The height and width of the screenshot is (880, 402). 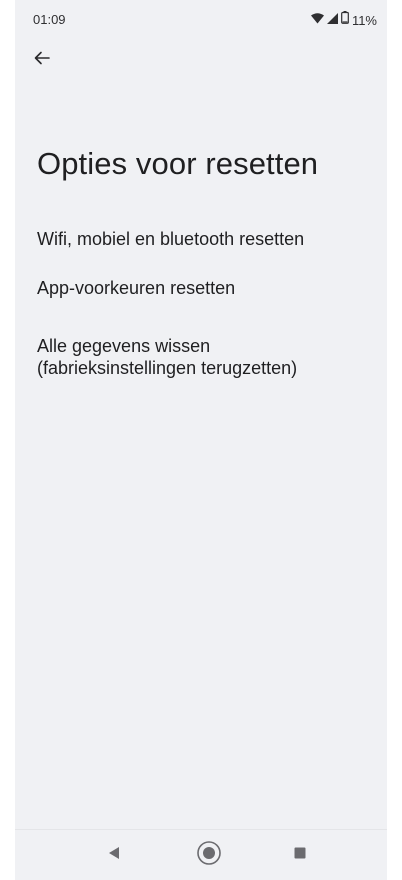 I want to click on reset-network-option: Wifi, mobiel en bluetooth resetten, so click(x=201, y=241).